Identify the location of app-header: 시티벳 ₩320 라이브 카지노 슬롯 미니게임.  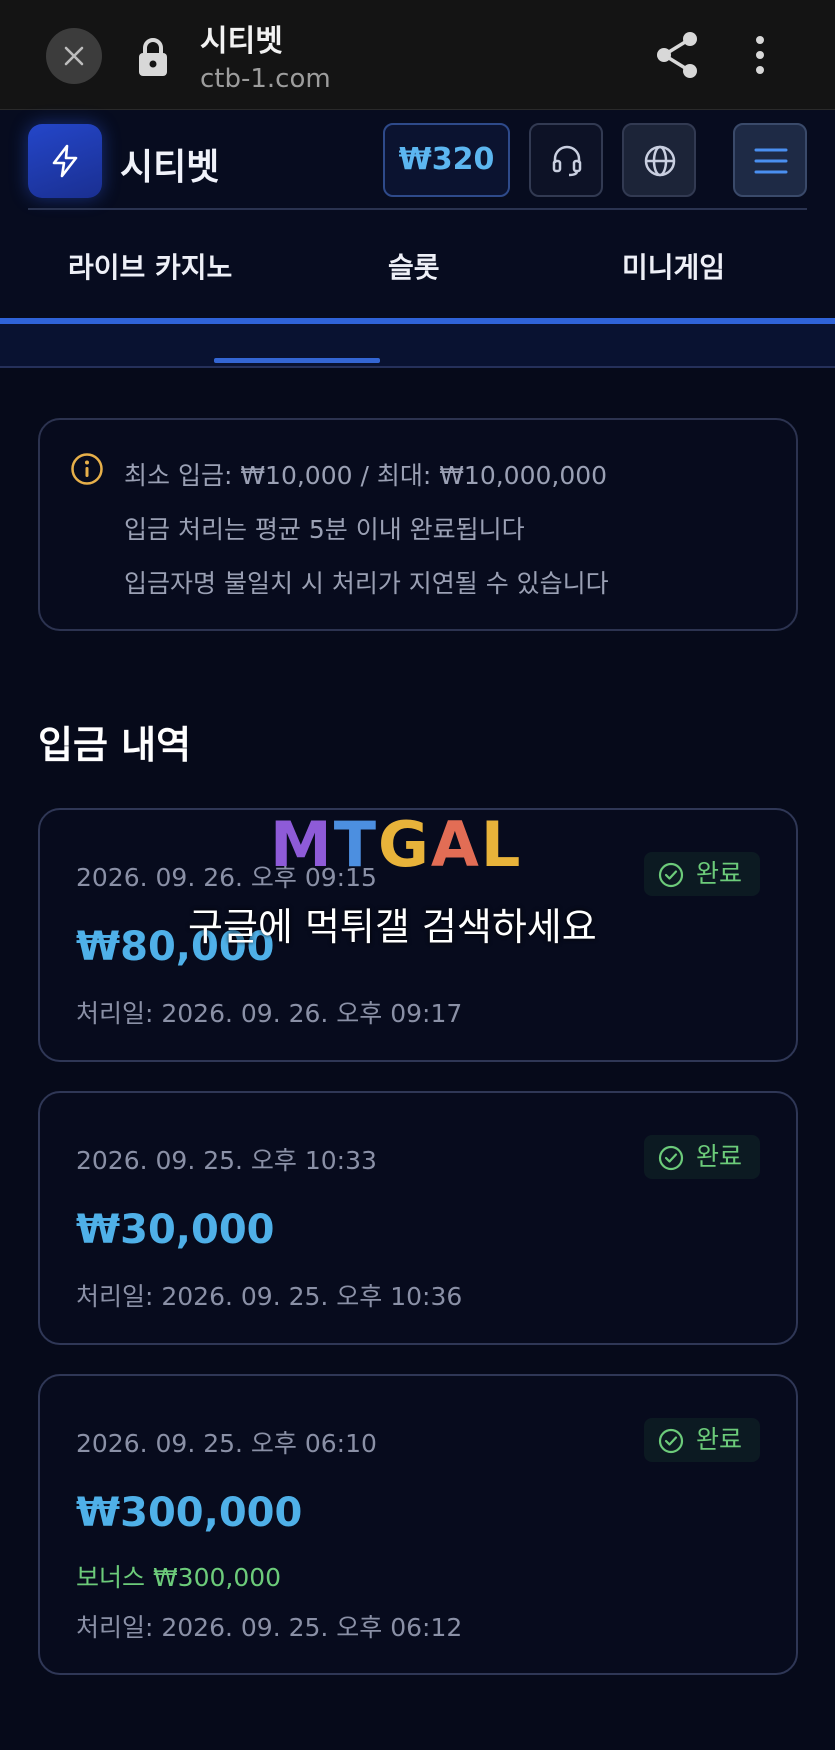
(417, 239).